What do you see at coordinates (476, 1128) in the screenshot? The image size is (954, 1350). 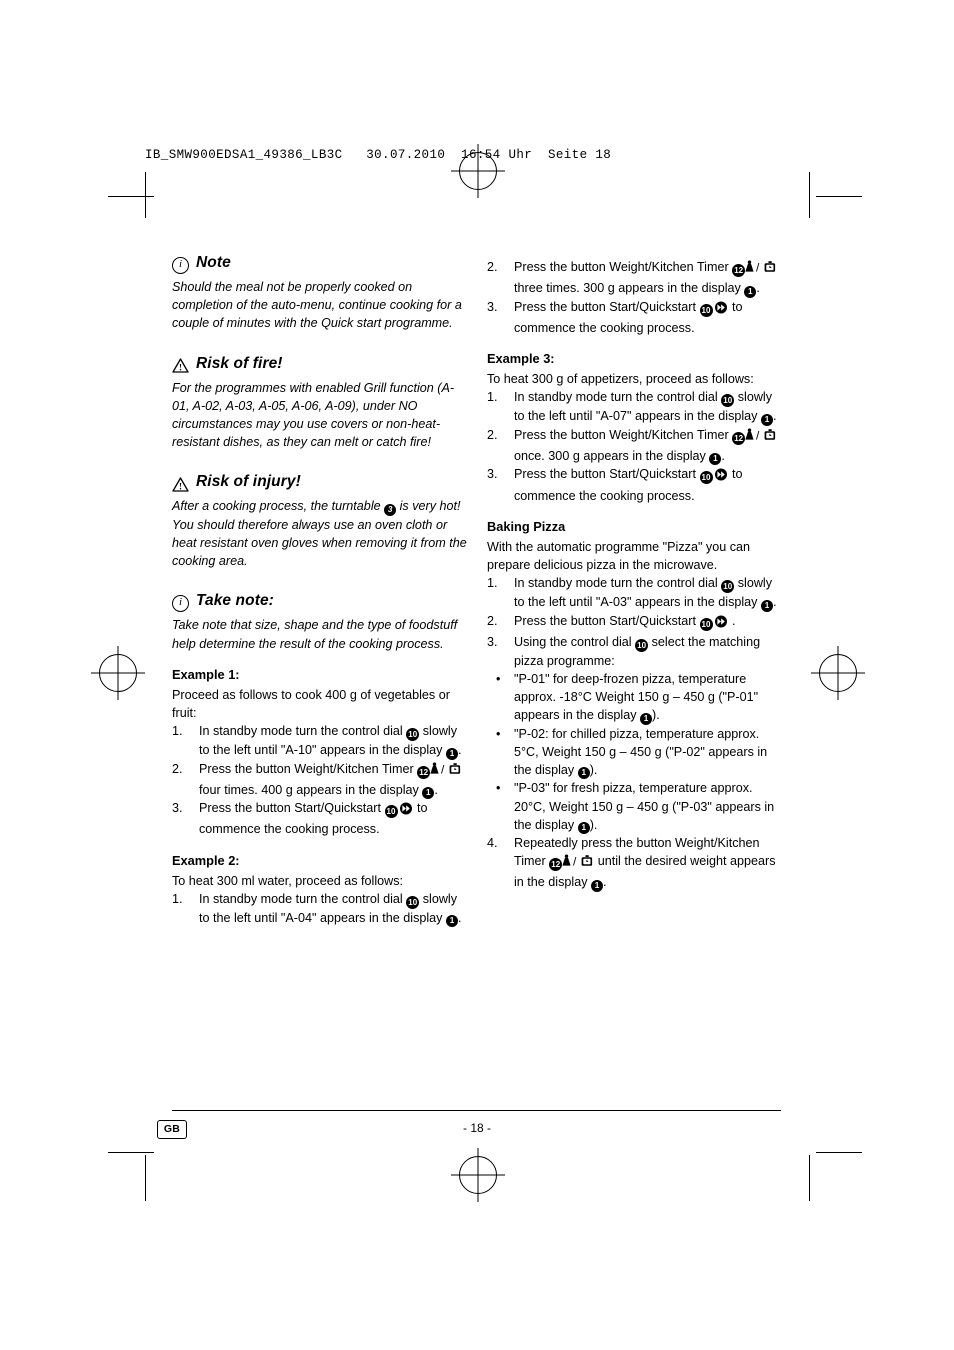 I see `page-number: - 18 -` at bounding box center [476, 1128].